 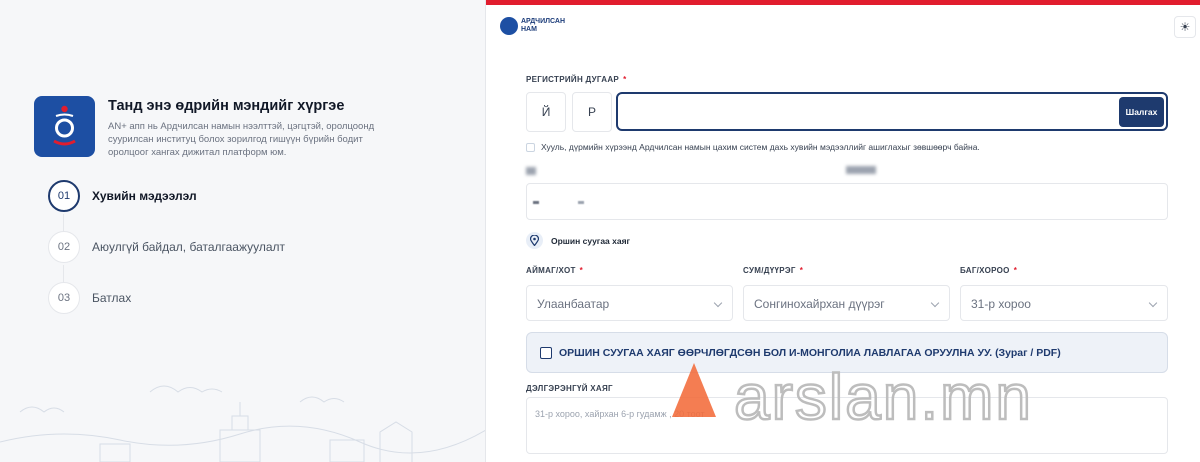 What do you see at coordinates (847, 201) in the screenshot?
I see `redacted-field` at bounding box center [847, 201].